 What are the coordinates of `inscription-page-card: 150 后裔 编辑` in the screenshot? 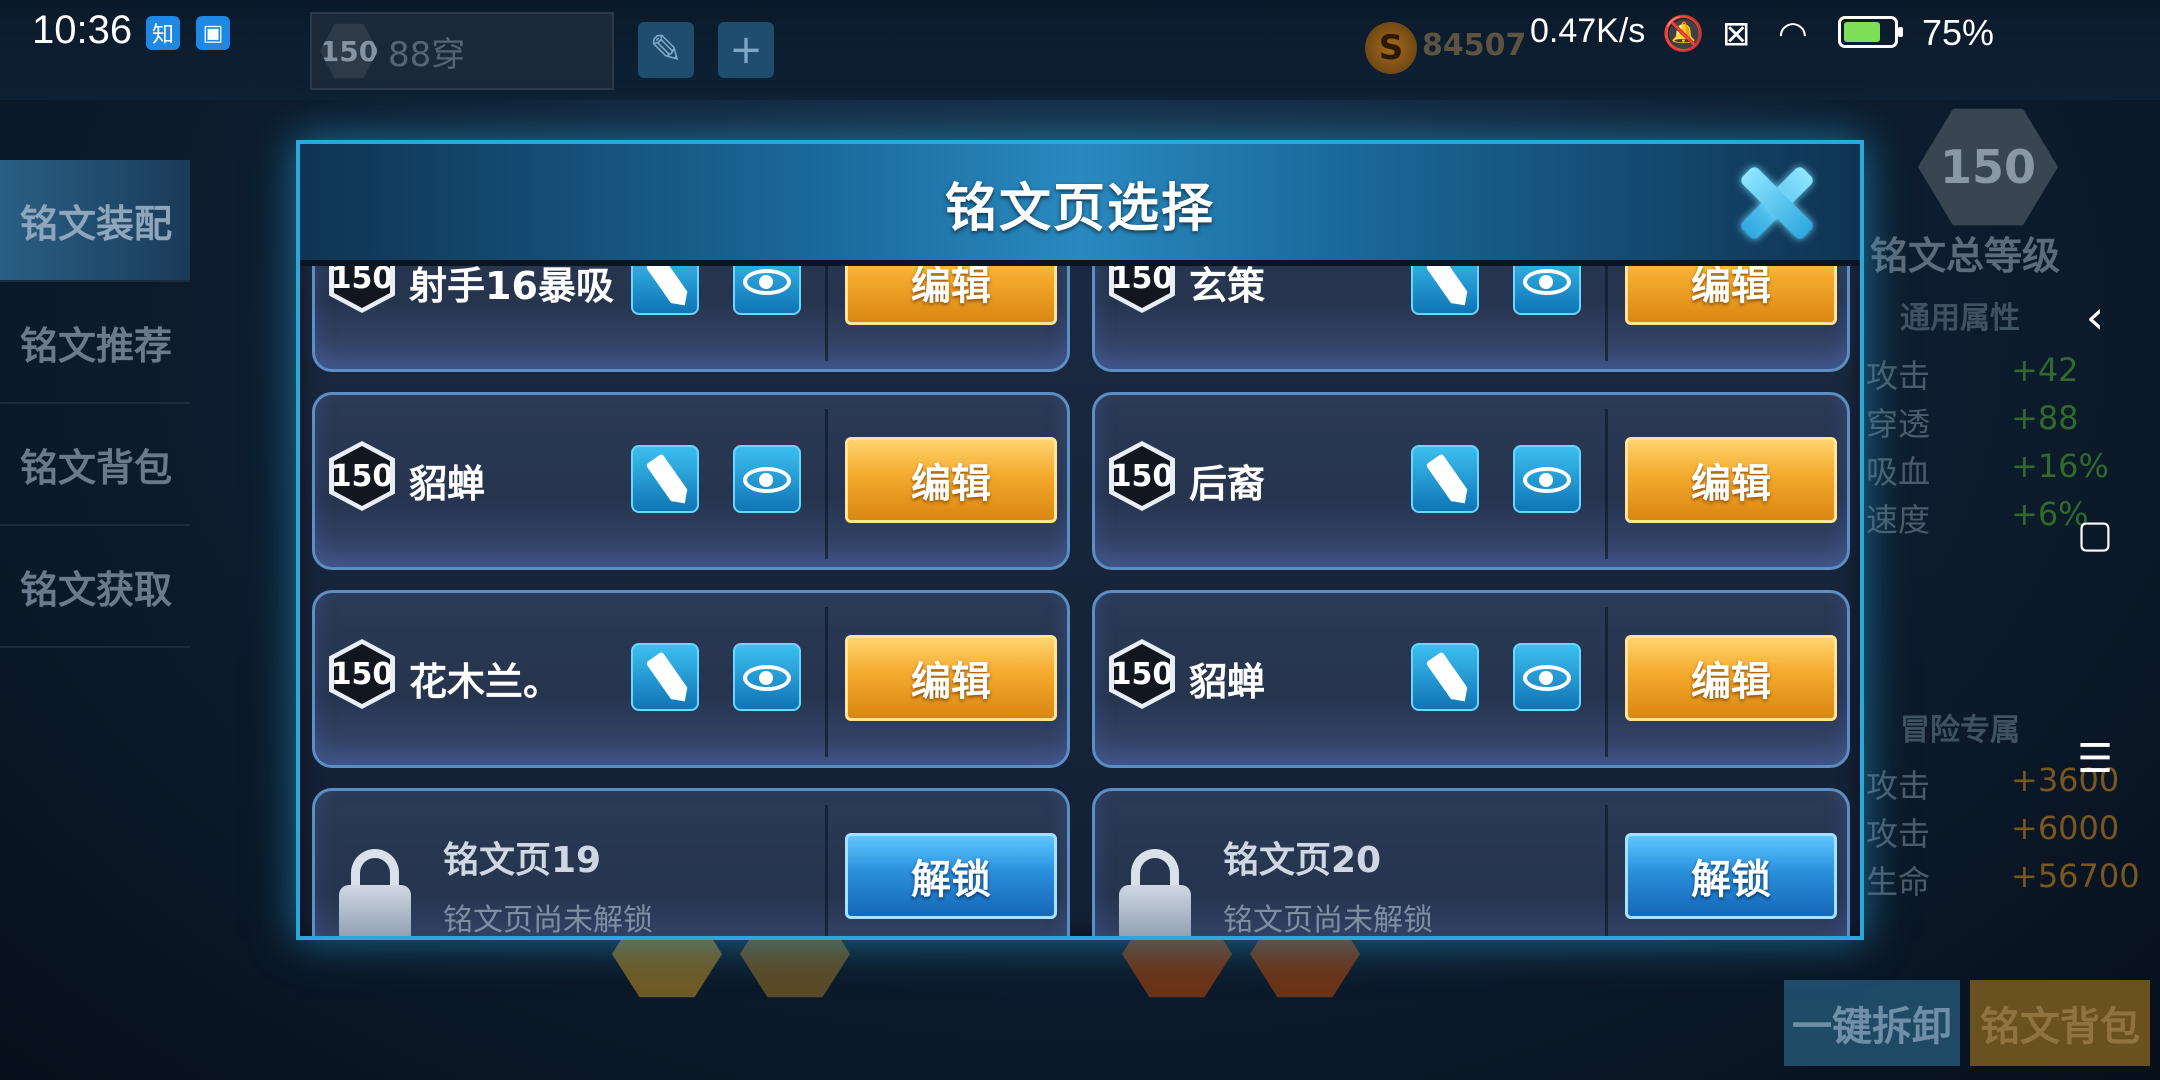 It's located at (1471, 481).